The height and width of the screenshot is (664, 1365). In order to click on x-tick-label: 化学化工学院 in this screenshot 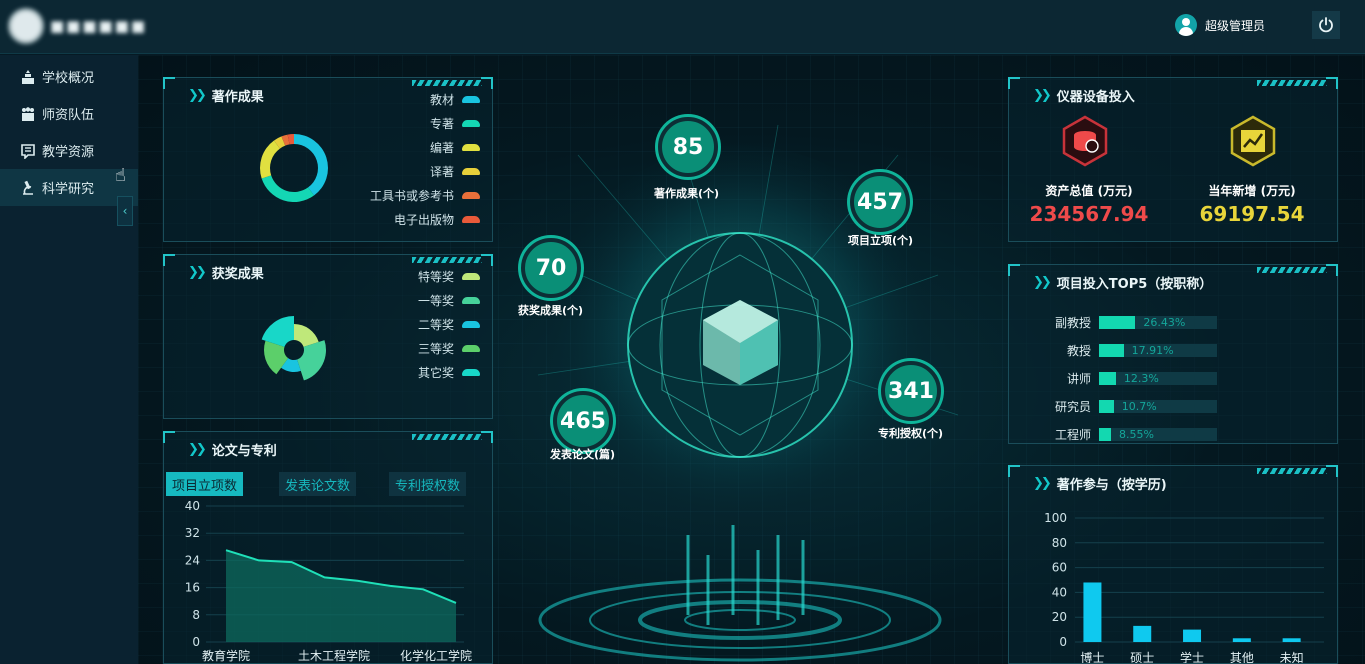, I will do `click(436, 655)`.